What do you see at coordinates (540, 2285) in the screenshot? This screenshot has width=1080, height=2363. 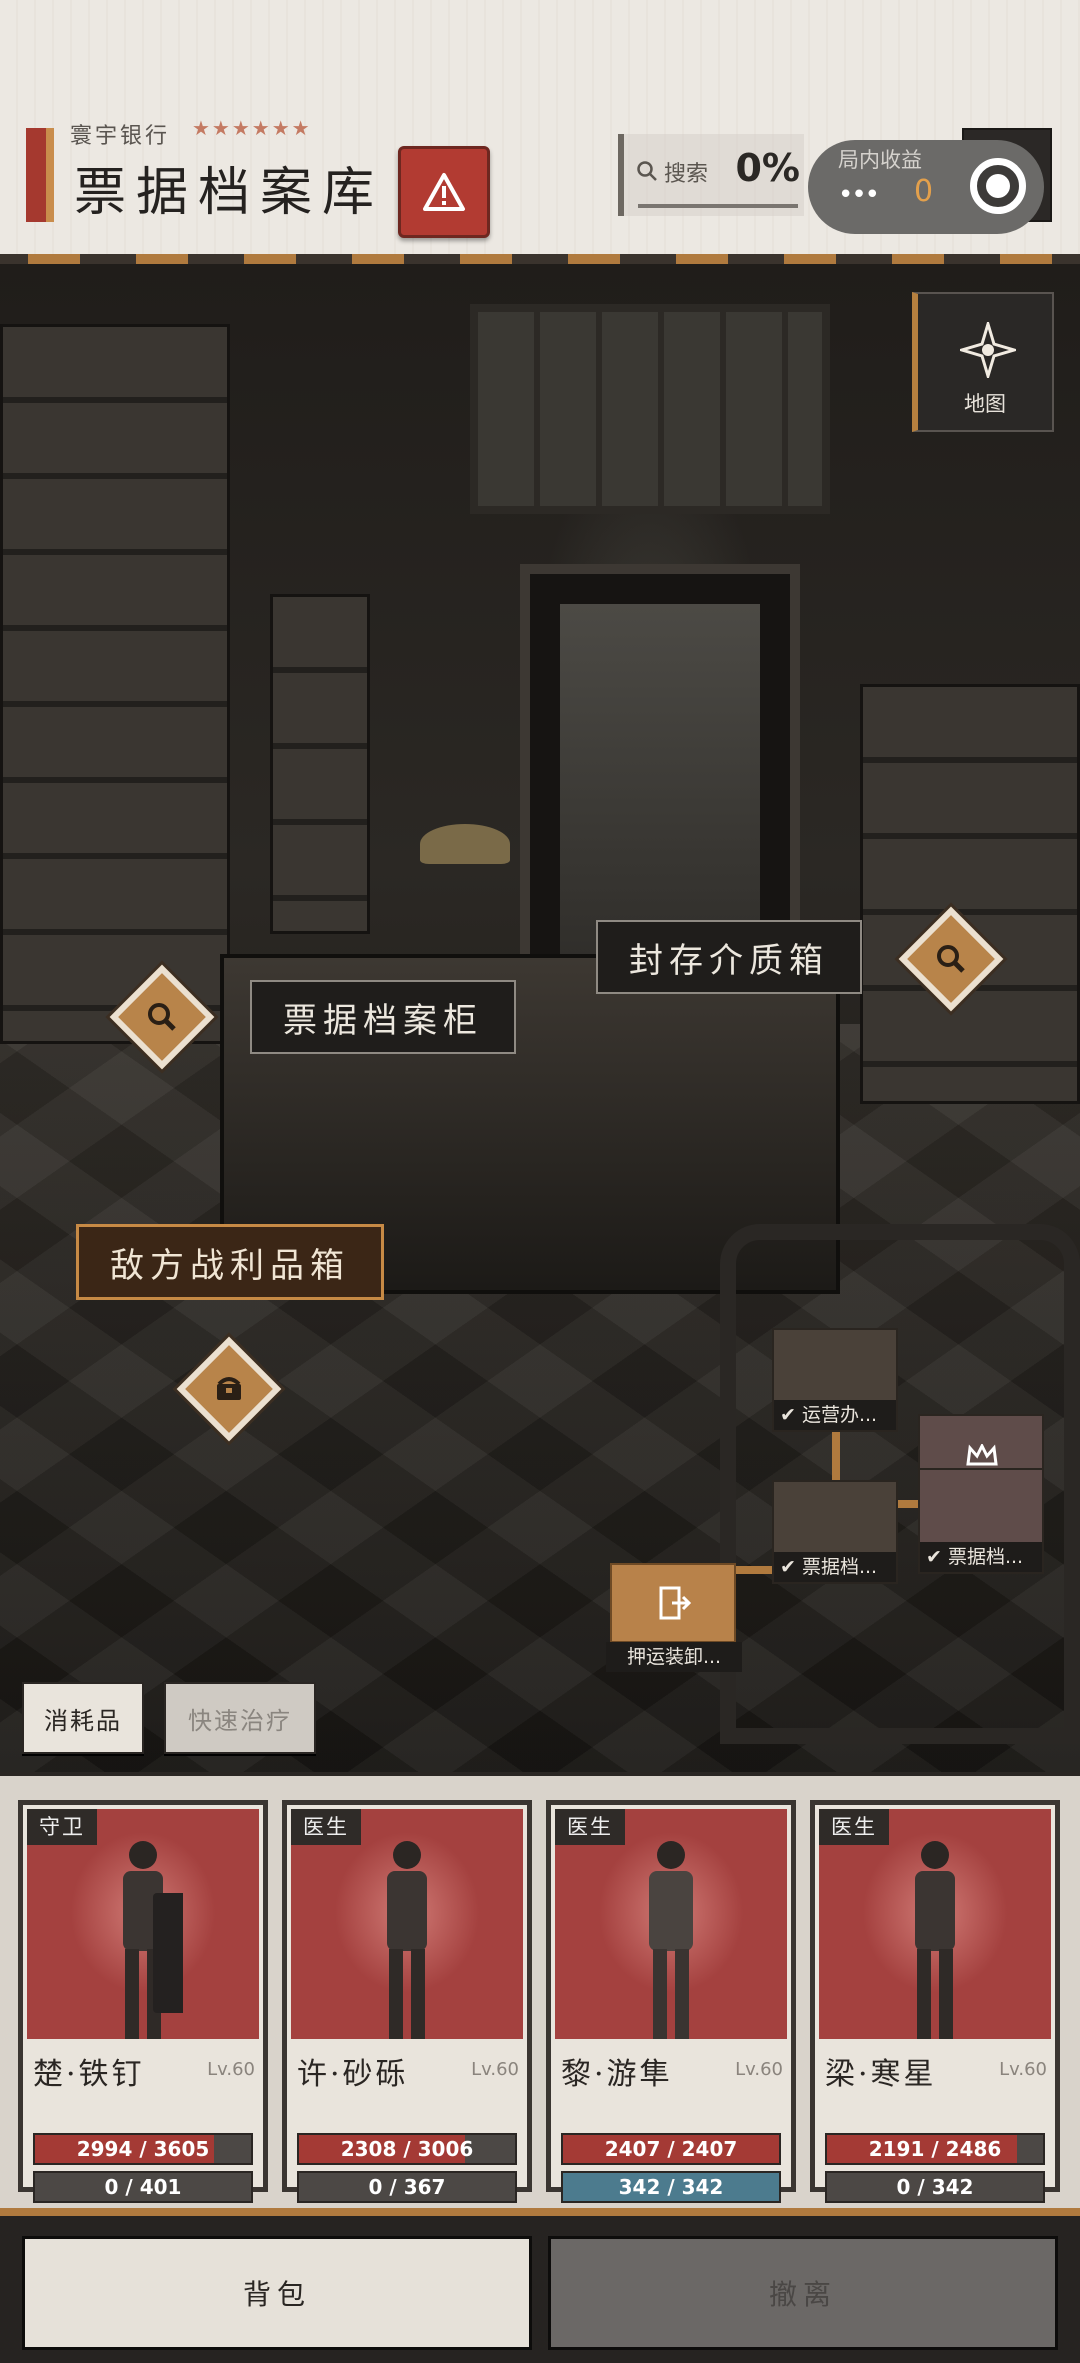 I see `bottom-action-bar: 背包 撤离` at bounding box center [540, 2285].